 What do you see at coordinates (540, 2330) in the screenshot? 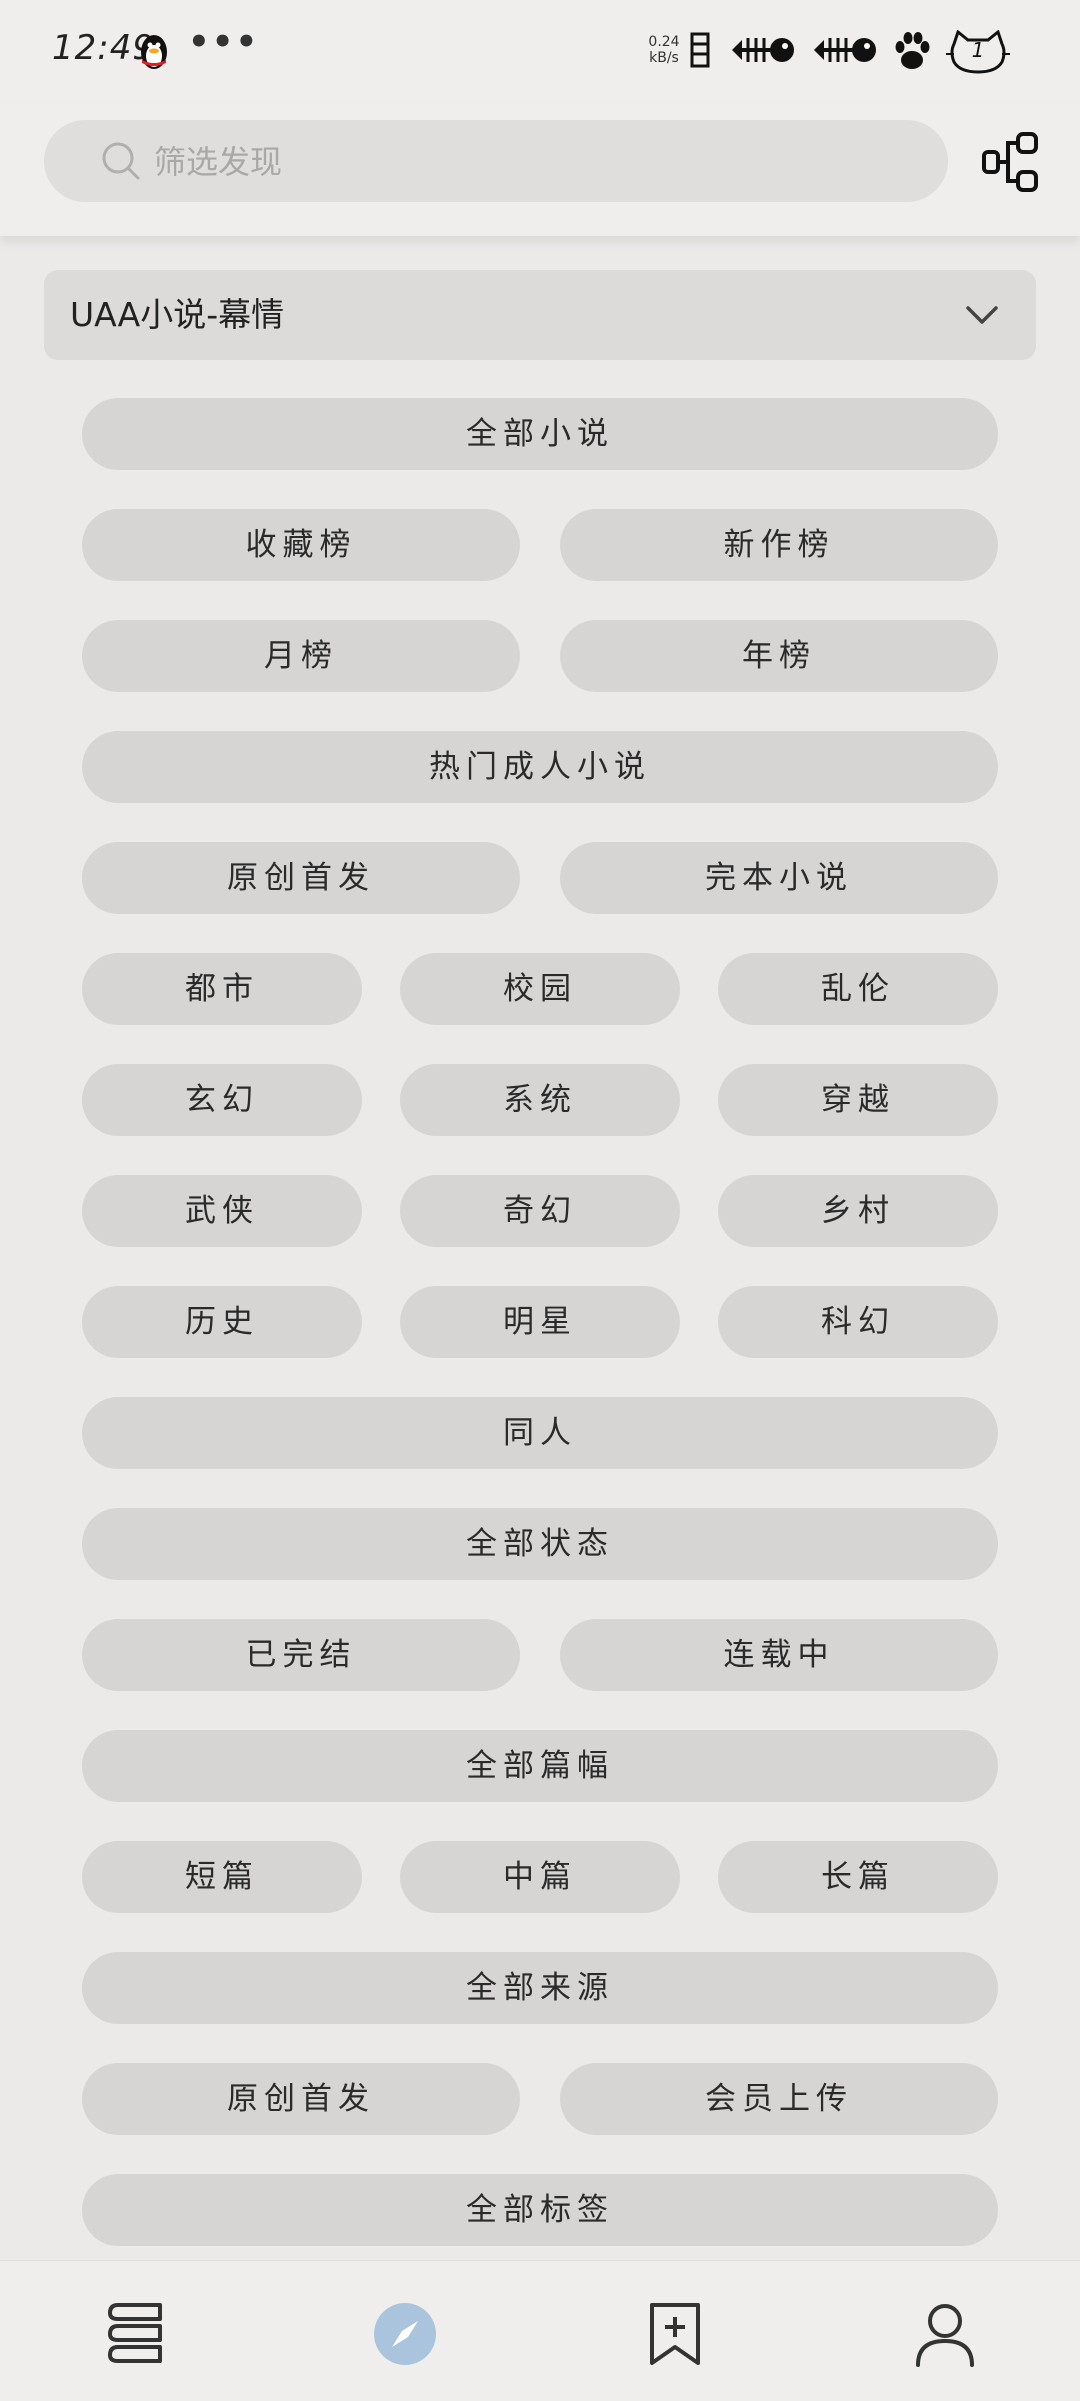
I see `bottom-nav` at bounding box center [540, 2330].